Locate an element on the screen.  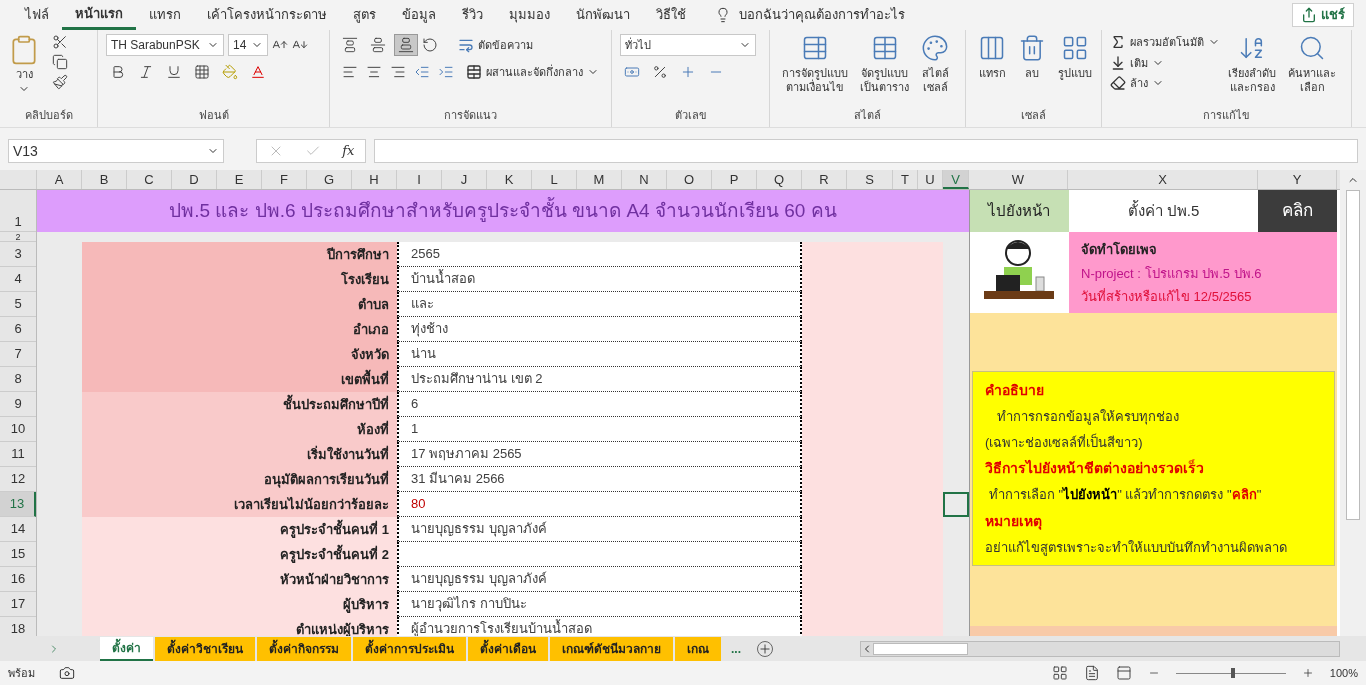
column-header: H is located at coordinates (374, 179).